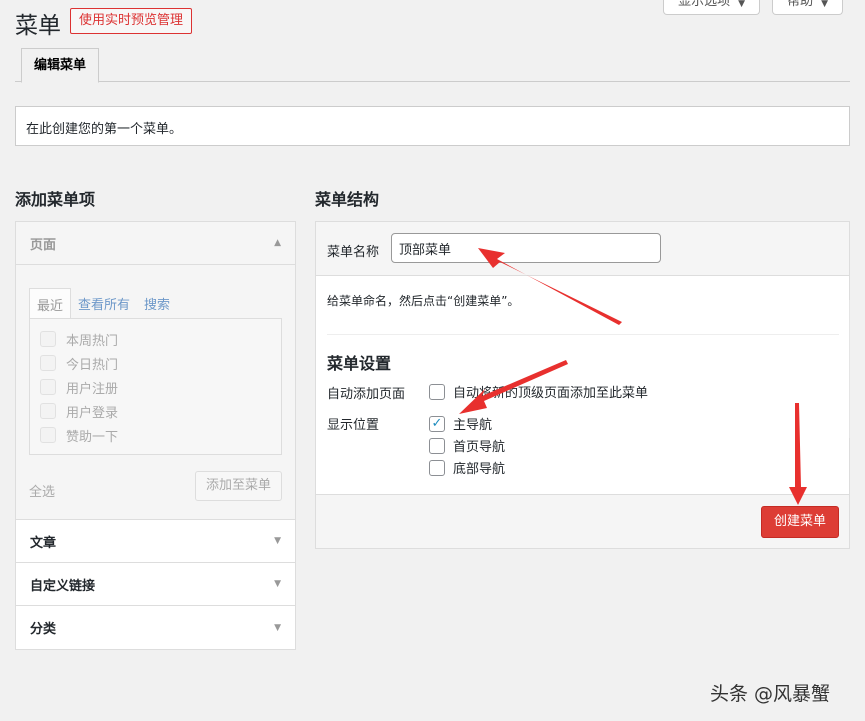  I want to click on page-label: 赞助一下, so click(92, 437).